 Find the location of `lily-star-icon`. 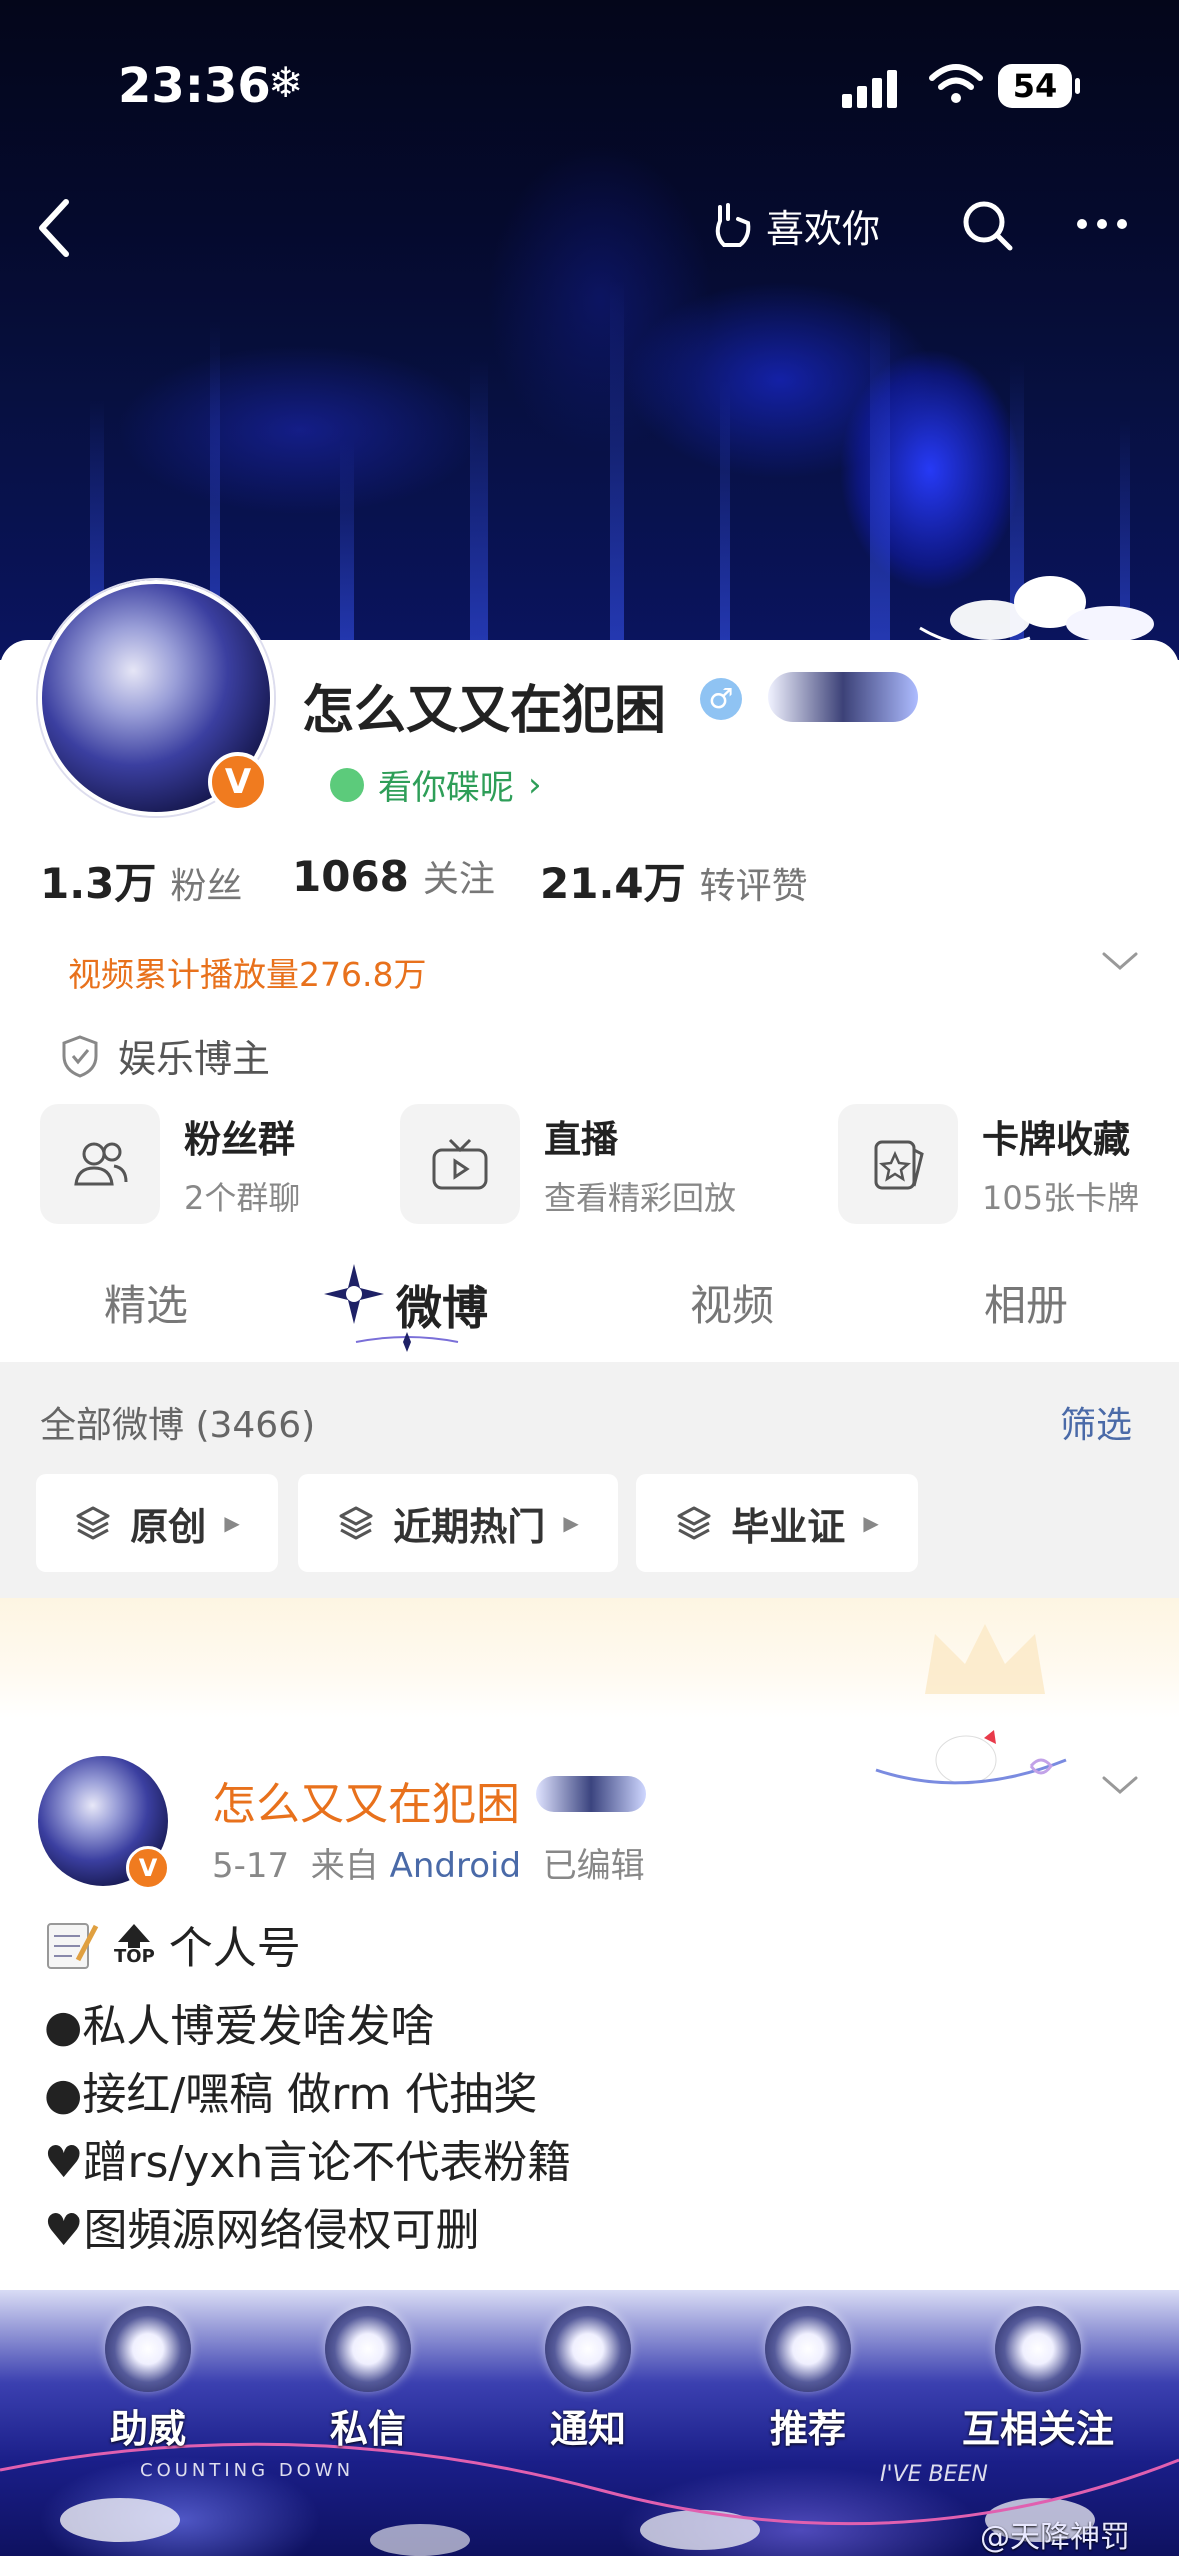

lily-star-icon is located at coordinates (148, 2349).